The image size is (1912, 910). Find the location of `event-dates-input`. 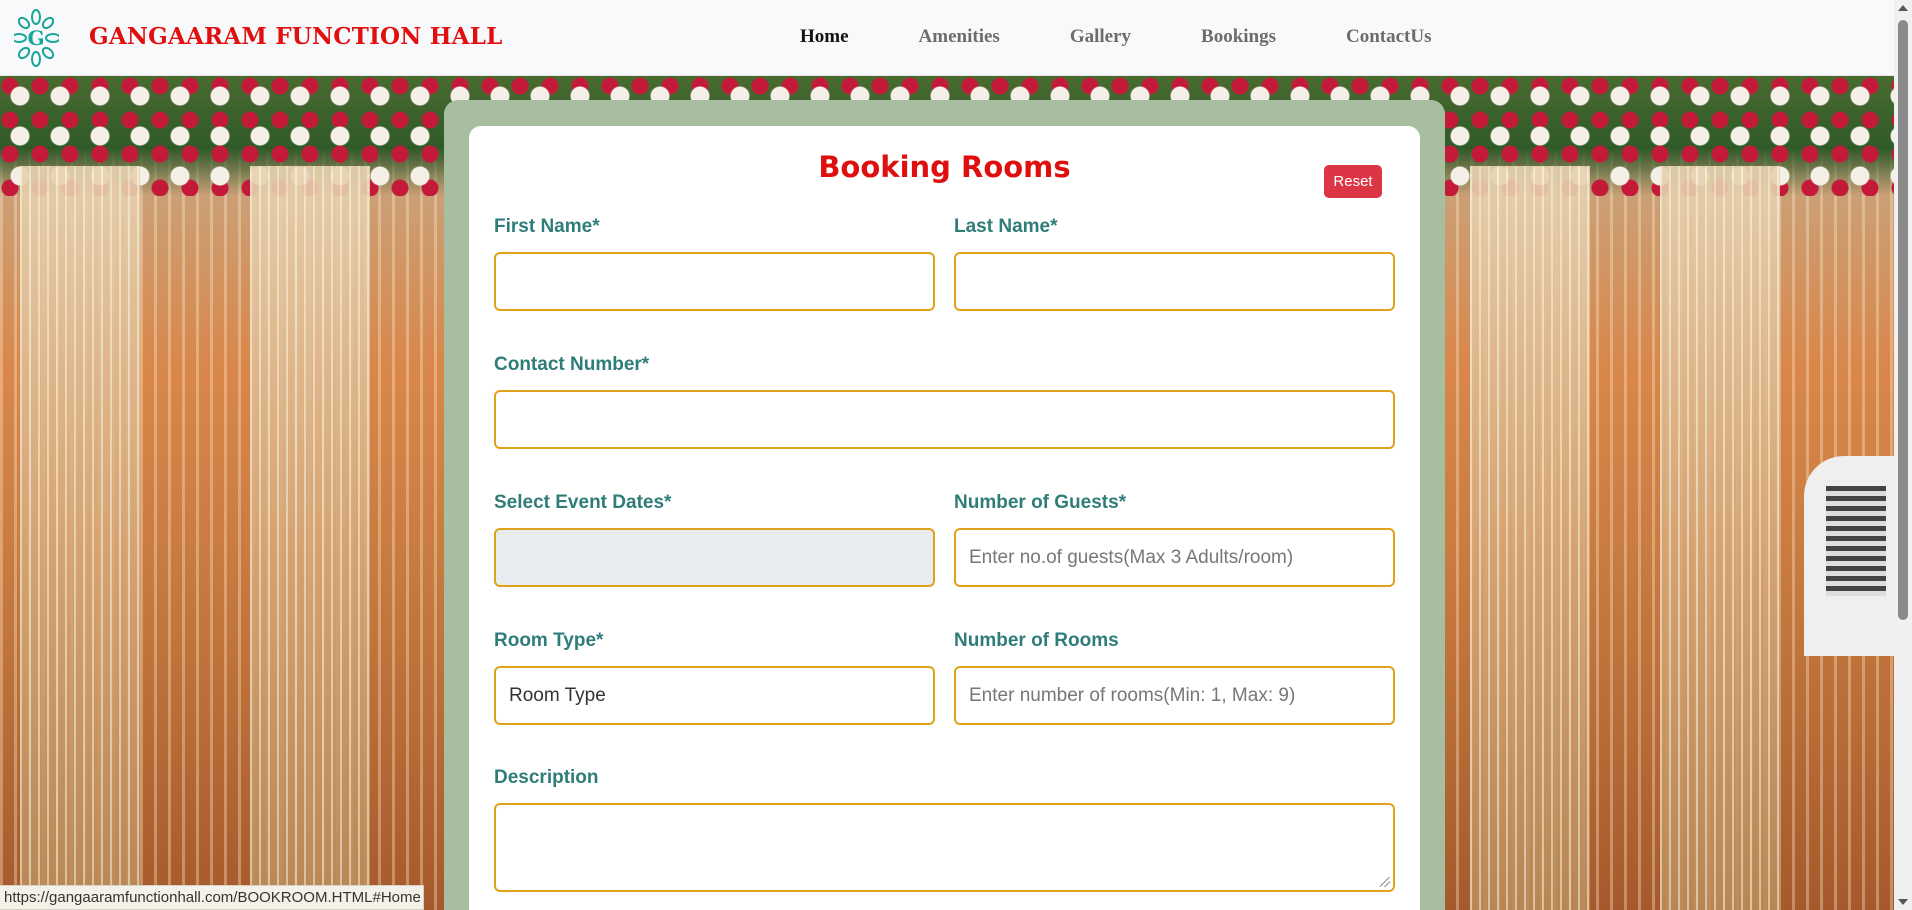

event-dates-input is located at coordinates (714, 557).